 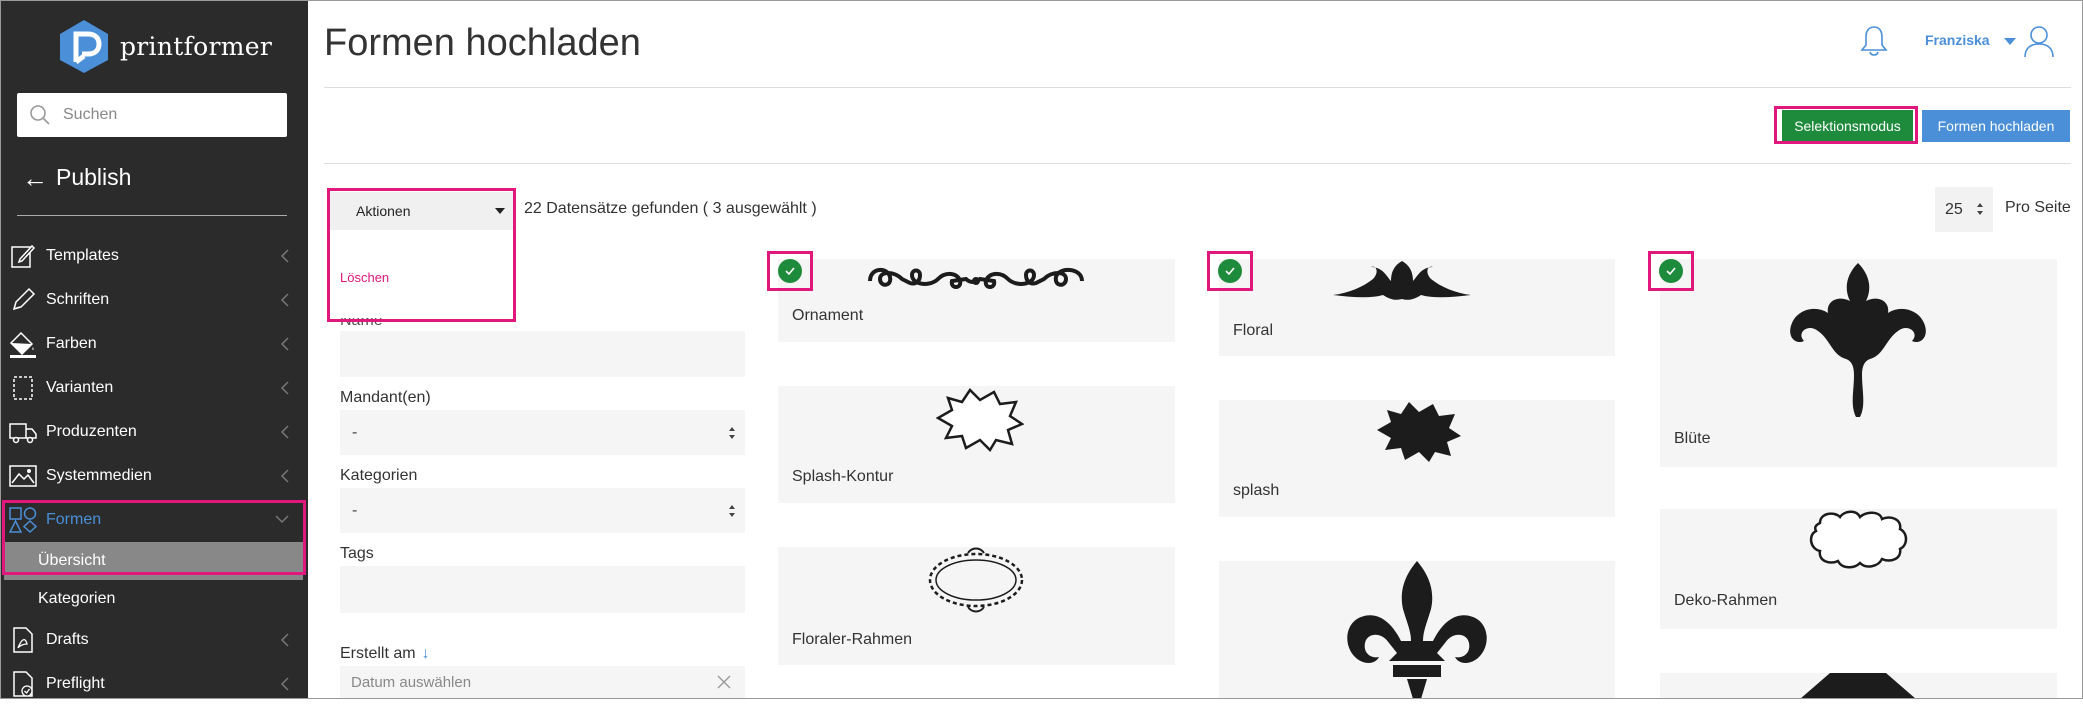 What do you see at coordinates (411, 682) in the screenshot?
I see `date-placeholder: Datum auswählen` at bounding box center [411, 682].